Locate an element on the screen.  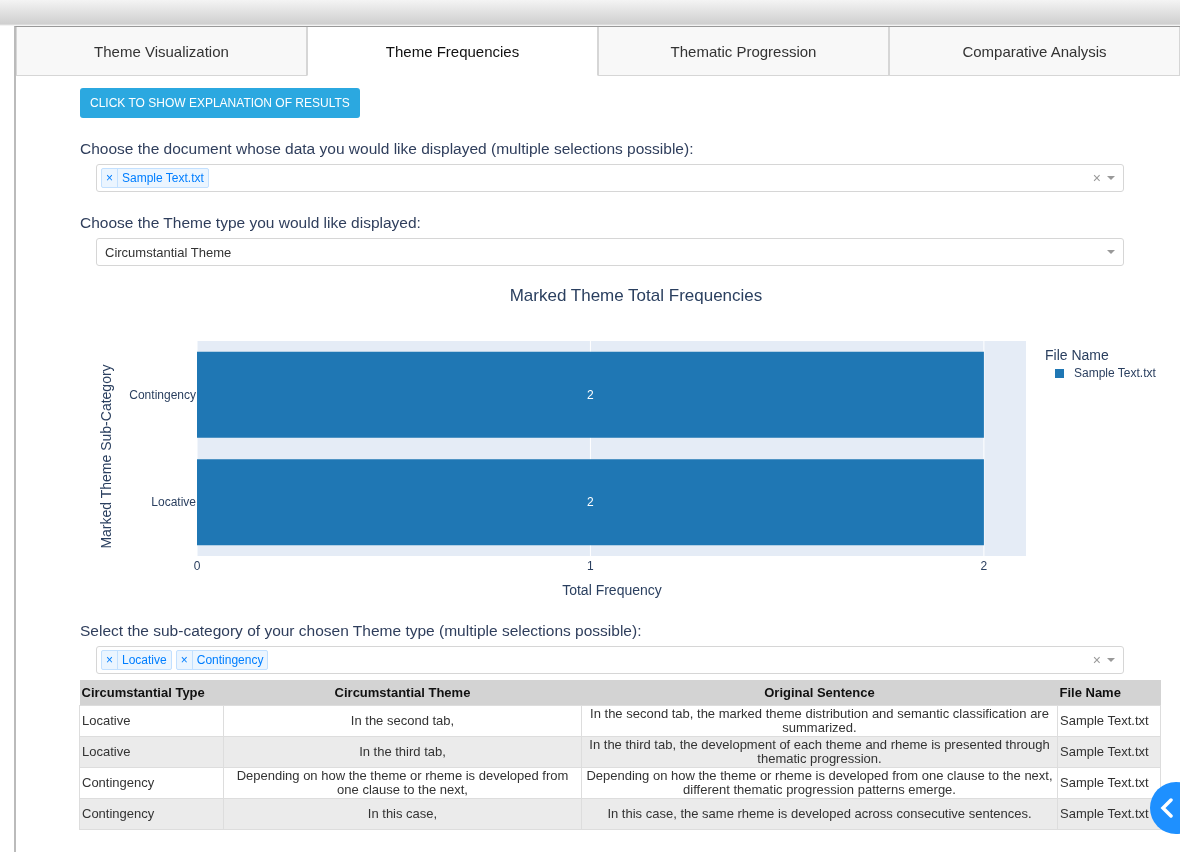
subcategory-select: × Locative × Contingency × is located at coordinates (610, 660).